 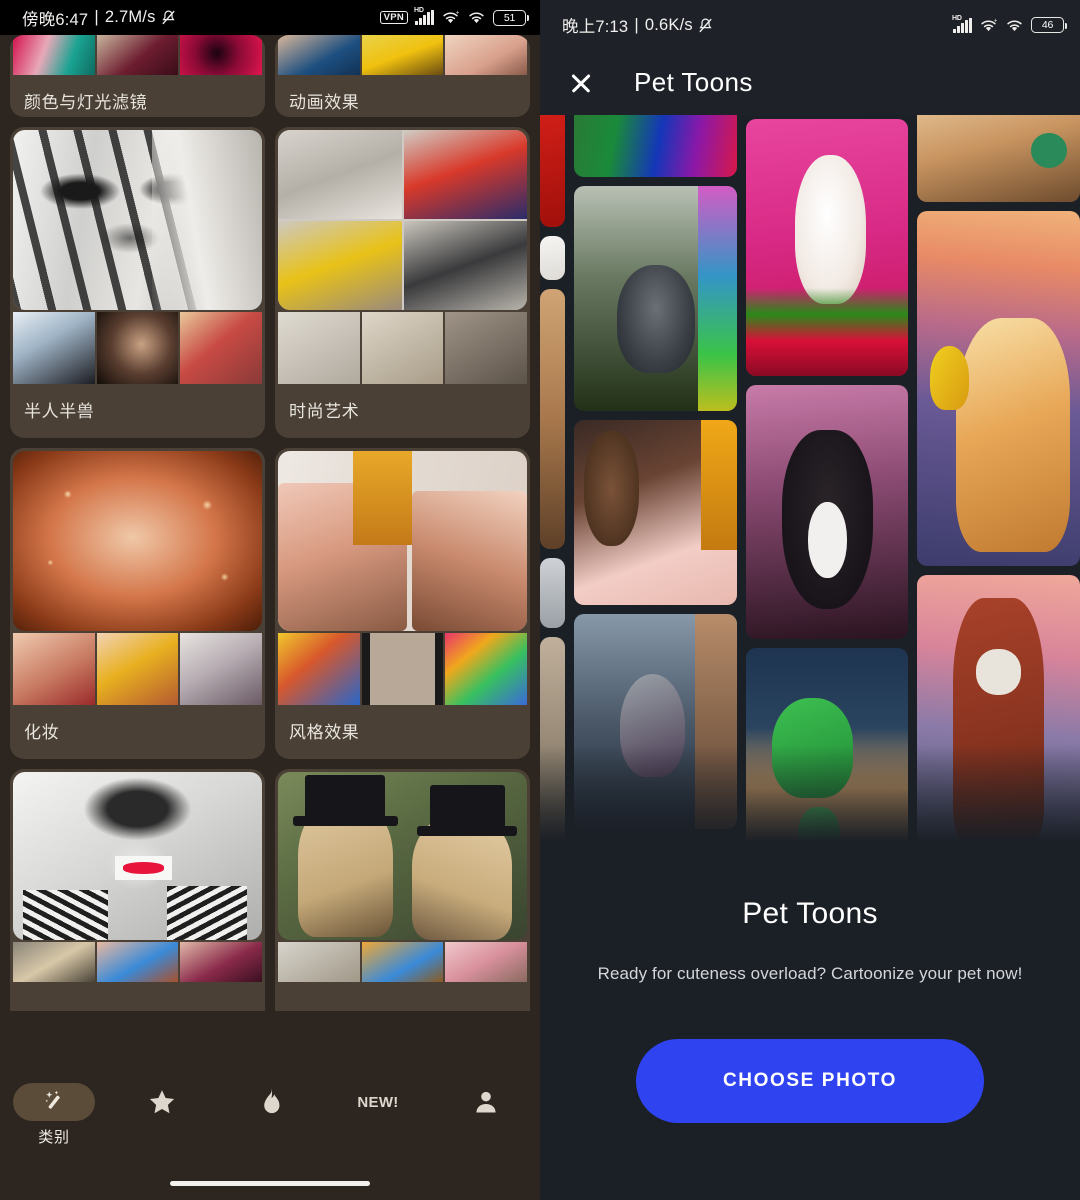 I want to click on gesture-home-bar, so click(x=270, y=1183).